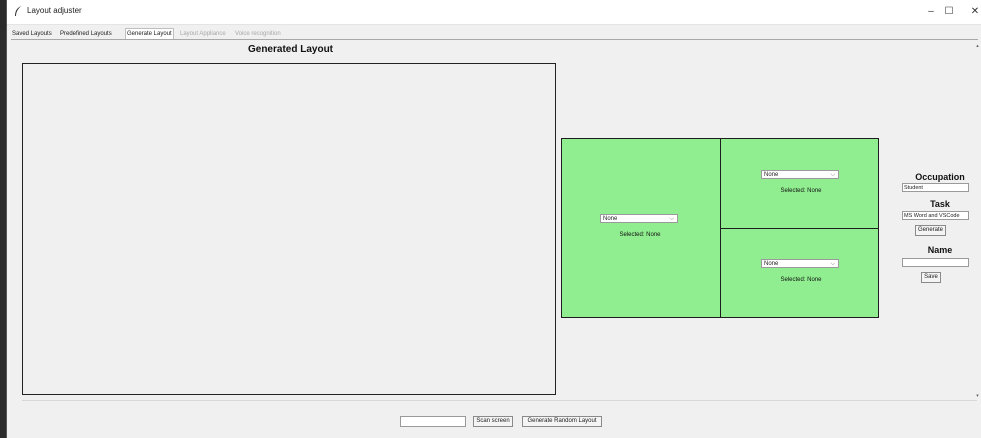 This screenshot has width=981, height=438. What do you see at coordinates (258, 34) in the screenshot?
I see `tab-voice-recognition: Voice recognition` at bounding box center [258, 34].